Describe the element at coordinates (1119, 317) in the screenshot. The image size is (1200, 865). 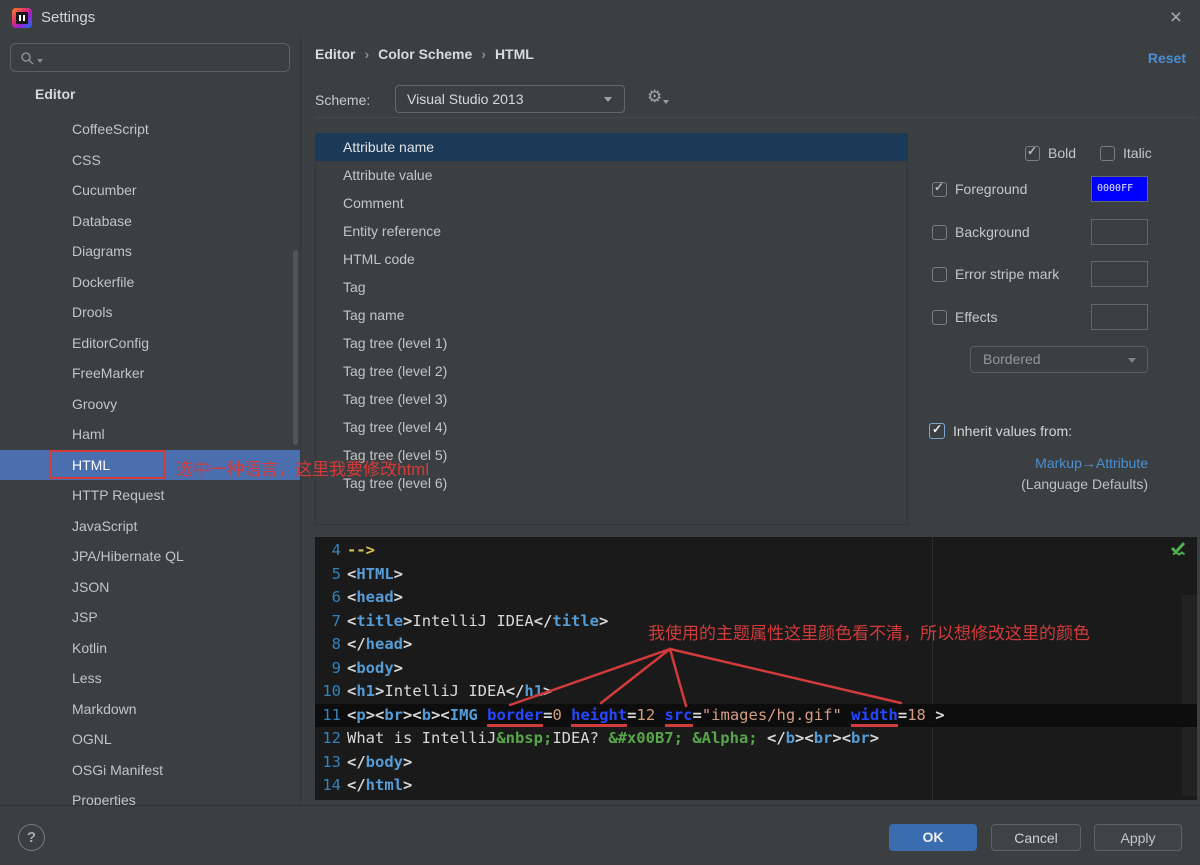
I see `effects-color-swatch` at that location.